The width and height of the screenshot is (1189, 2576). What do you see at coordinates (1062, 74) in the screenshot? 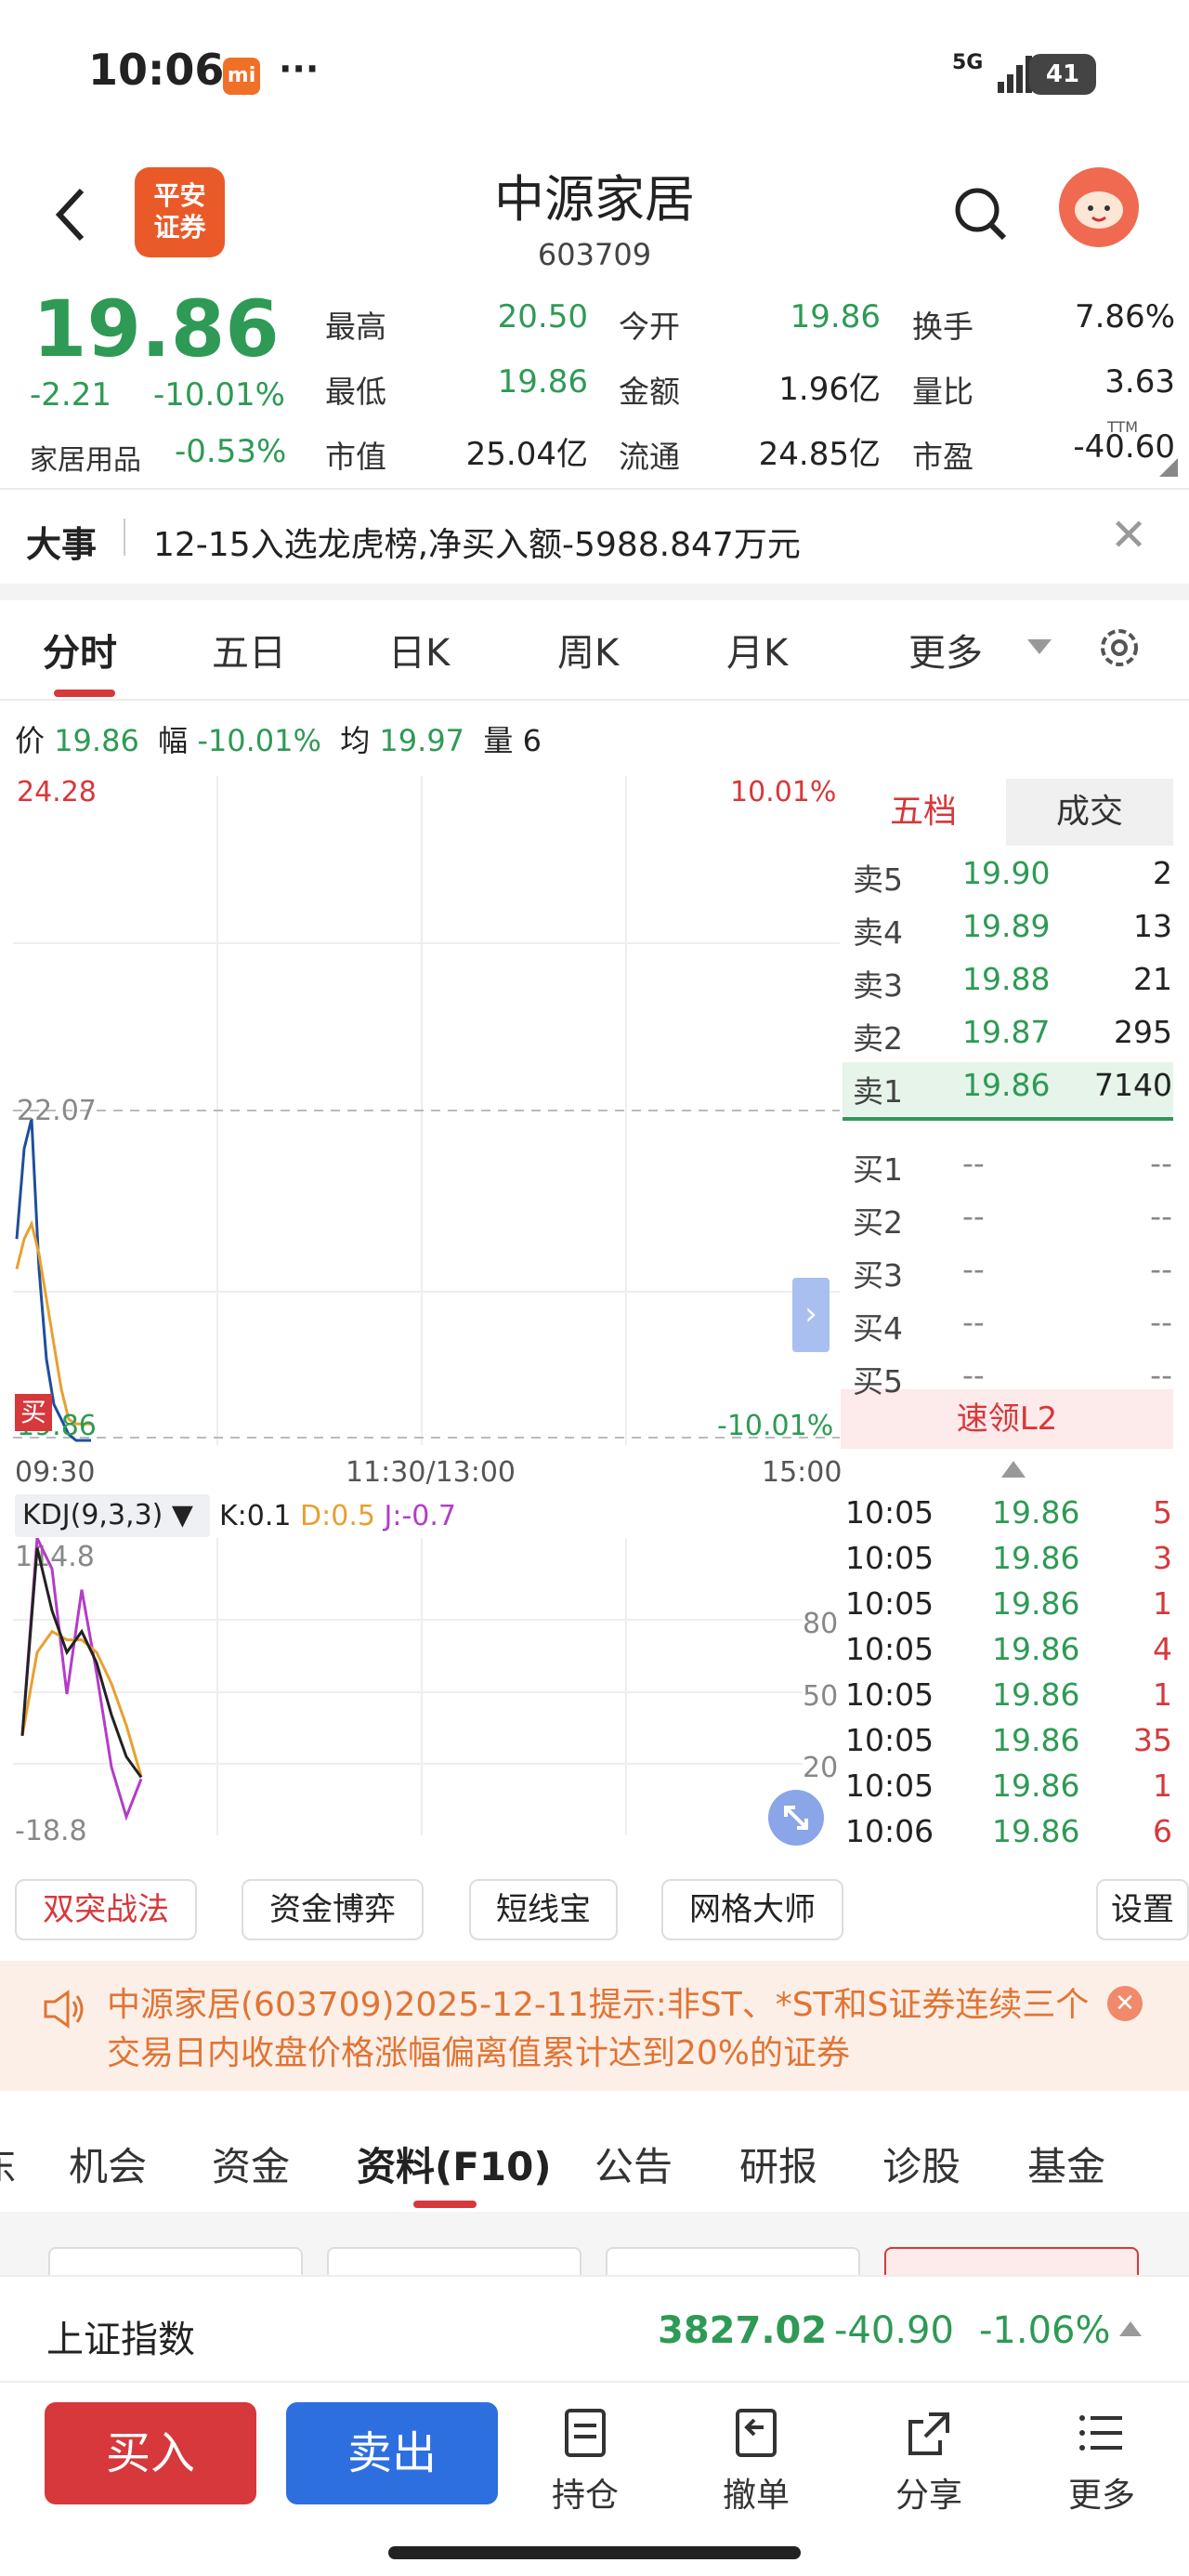
I see `battery-icon: 41` at bounding box center [1062, 74].